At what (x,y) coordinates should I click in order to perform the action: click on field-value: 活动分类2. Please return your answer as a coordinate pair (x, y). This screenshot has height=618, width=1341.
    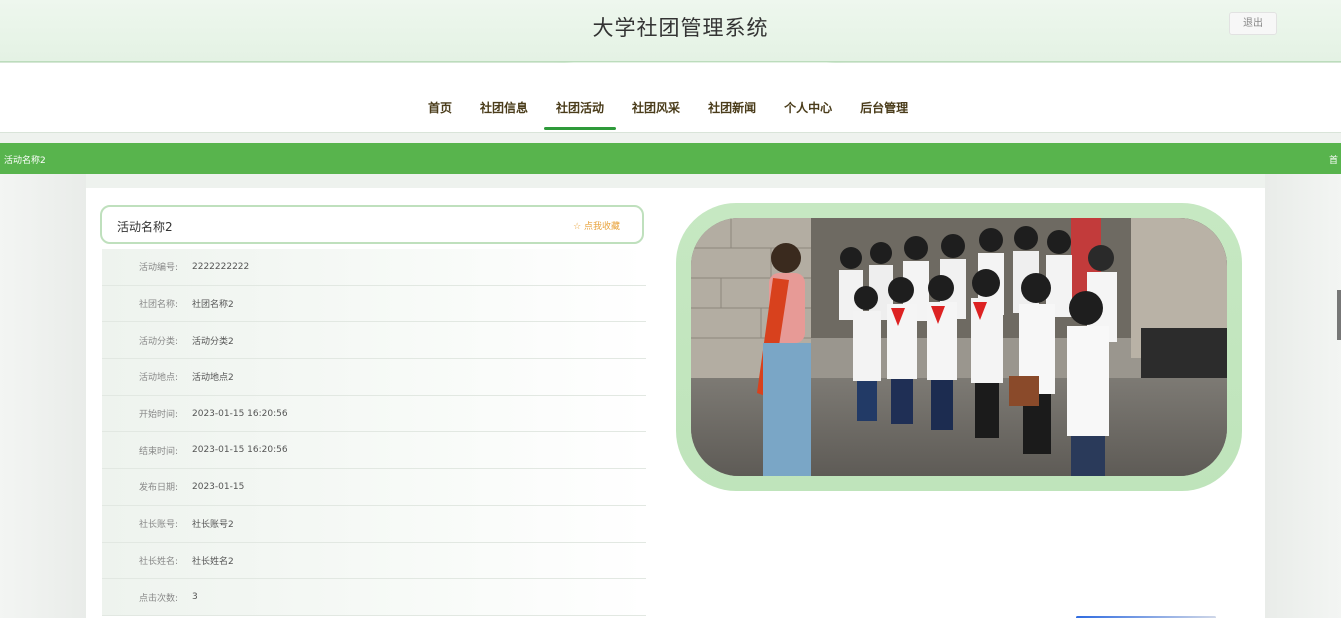
    Looking at the image, I should click on (213, 341).